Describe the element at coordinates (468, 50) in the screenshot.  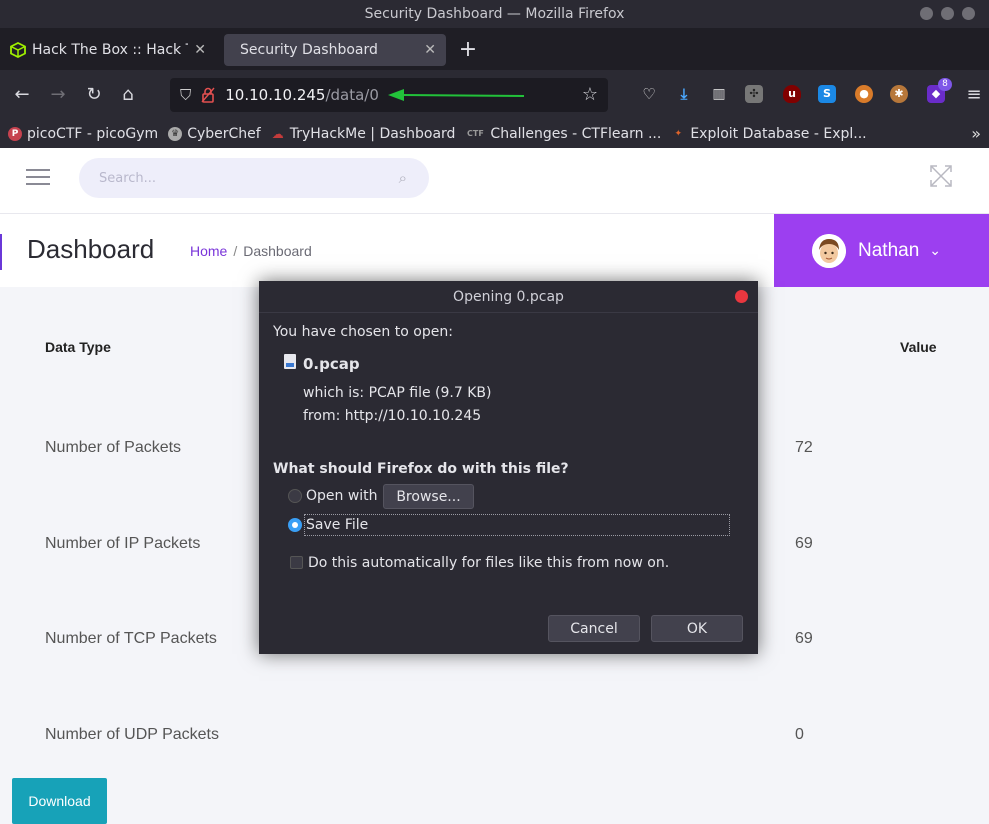
I see `new-tab-button: +` at that location.